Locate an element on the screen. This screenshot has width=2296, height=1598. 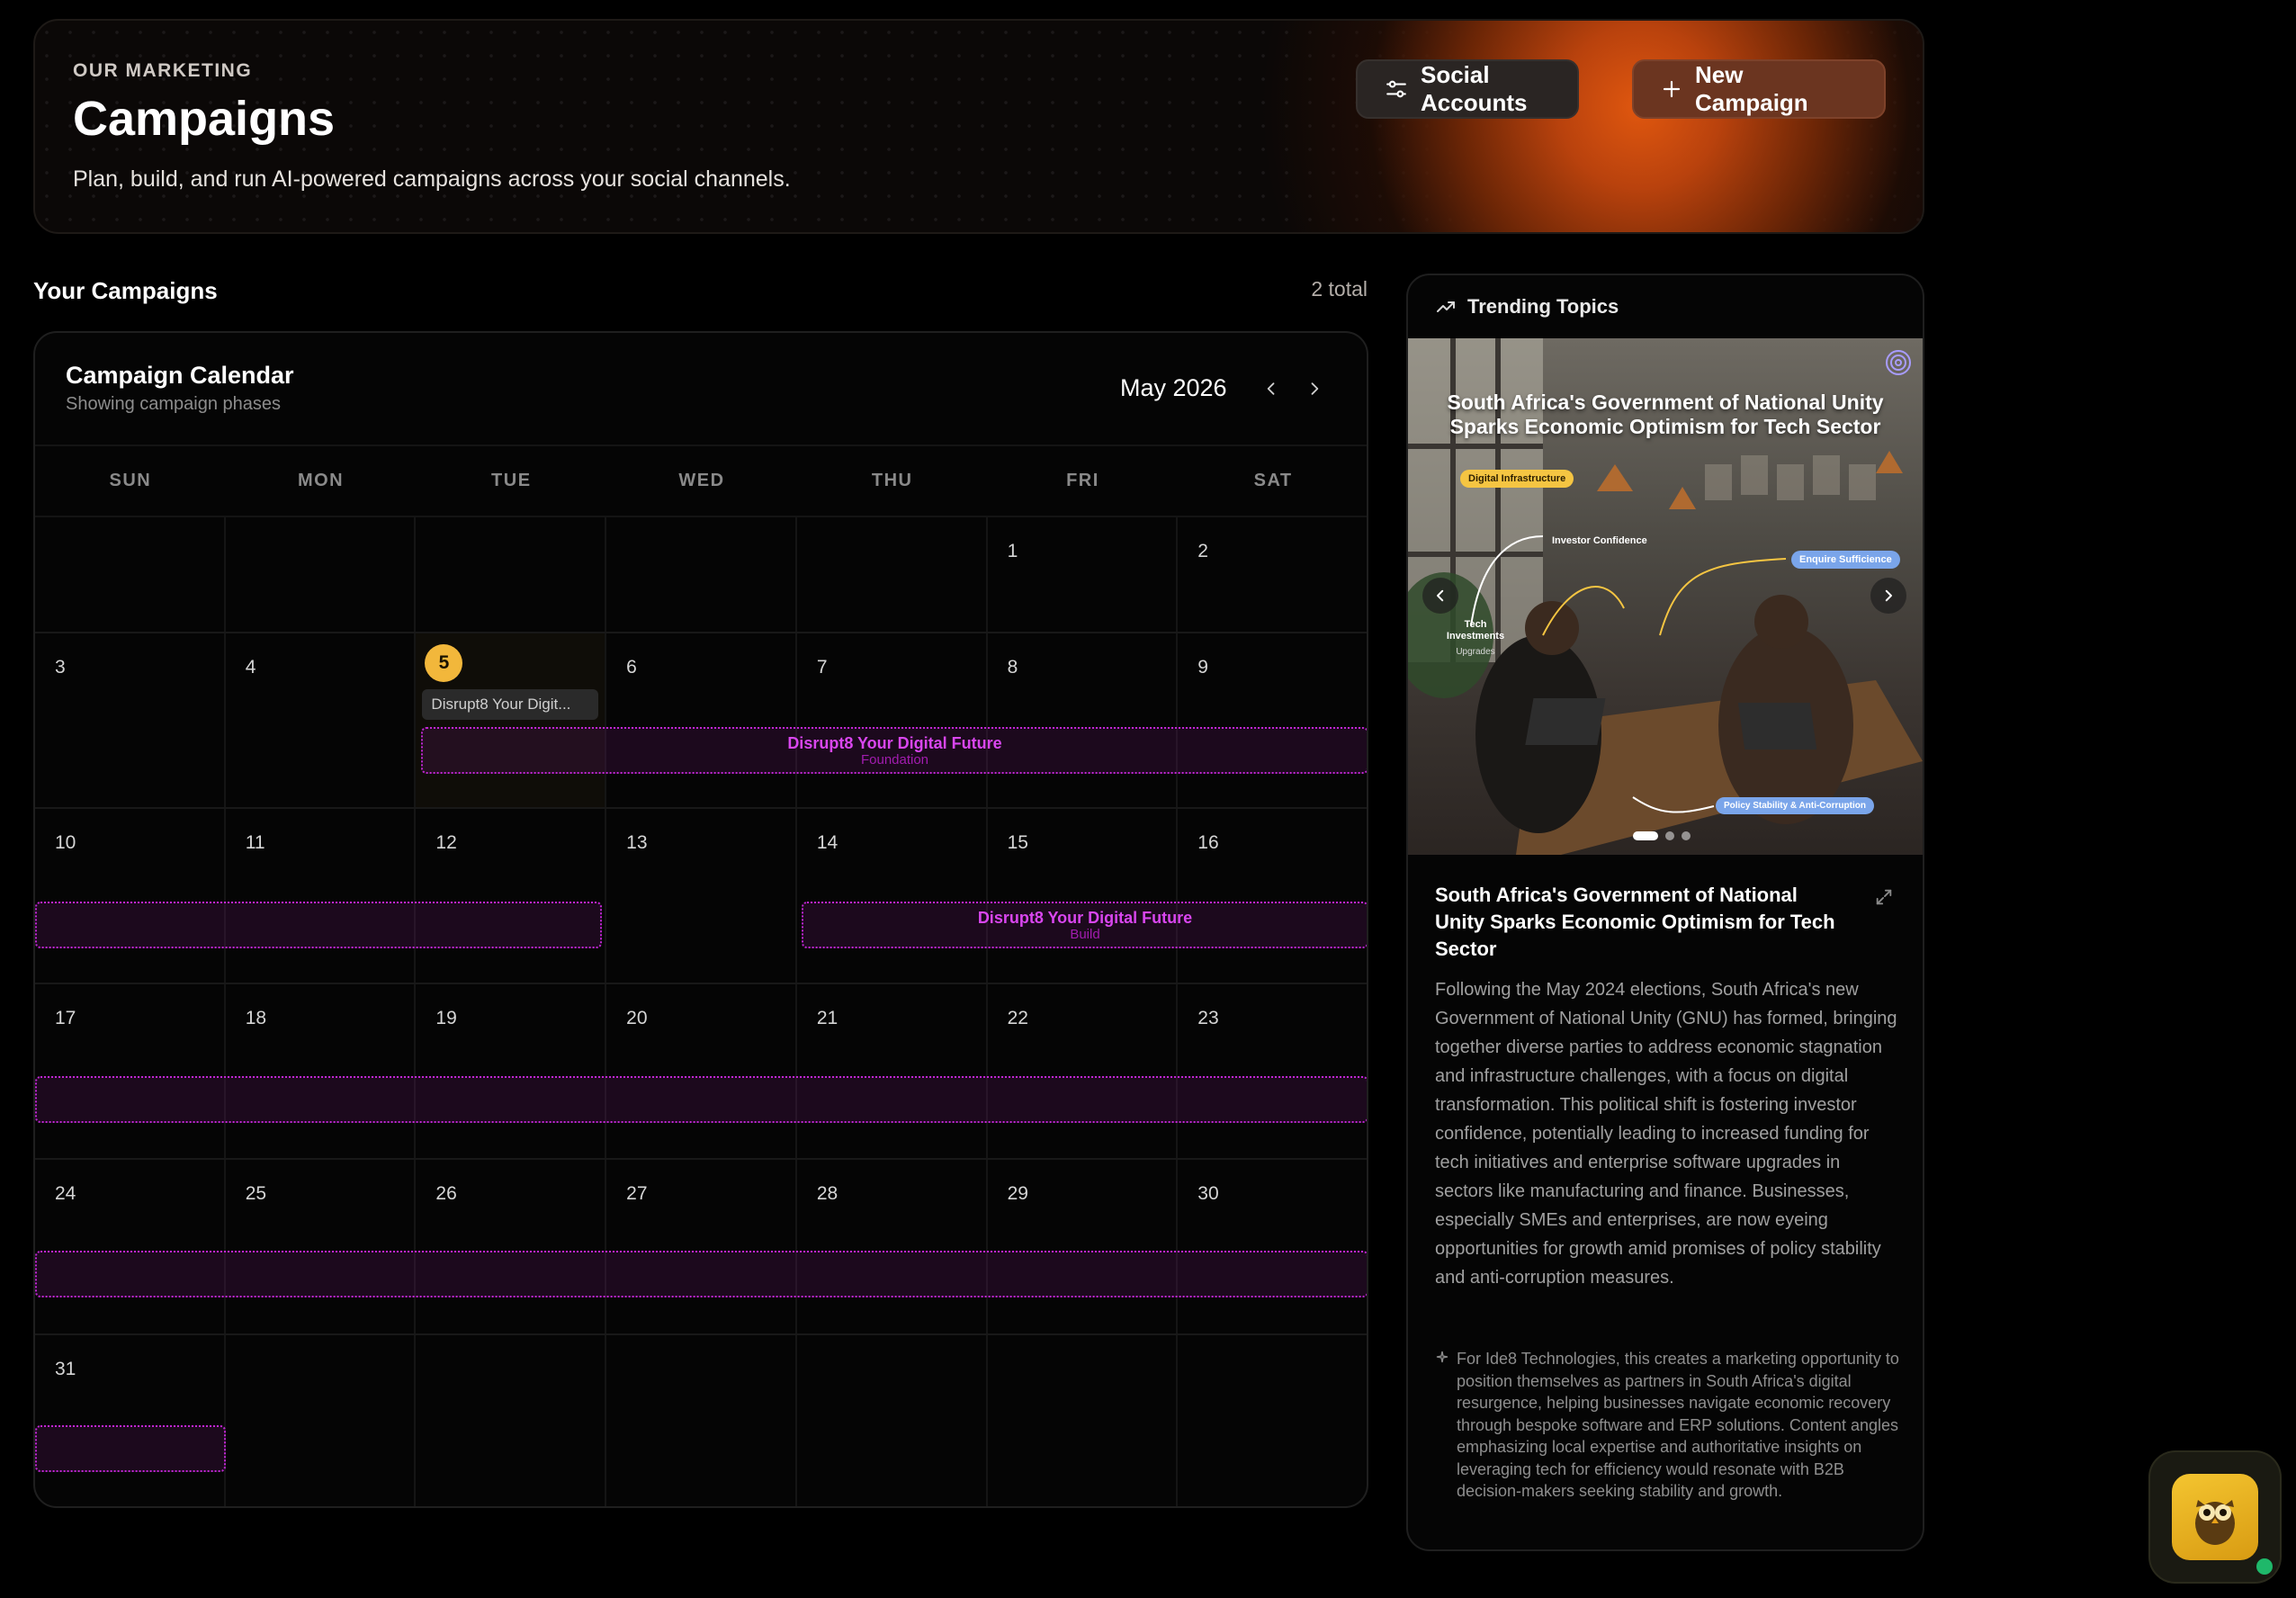
day-number: 21 is located at coordinates (827, 1018).